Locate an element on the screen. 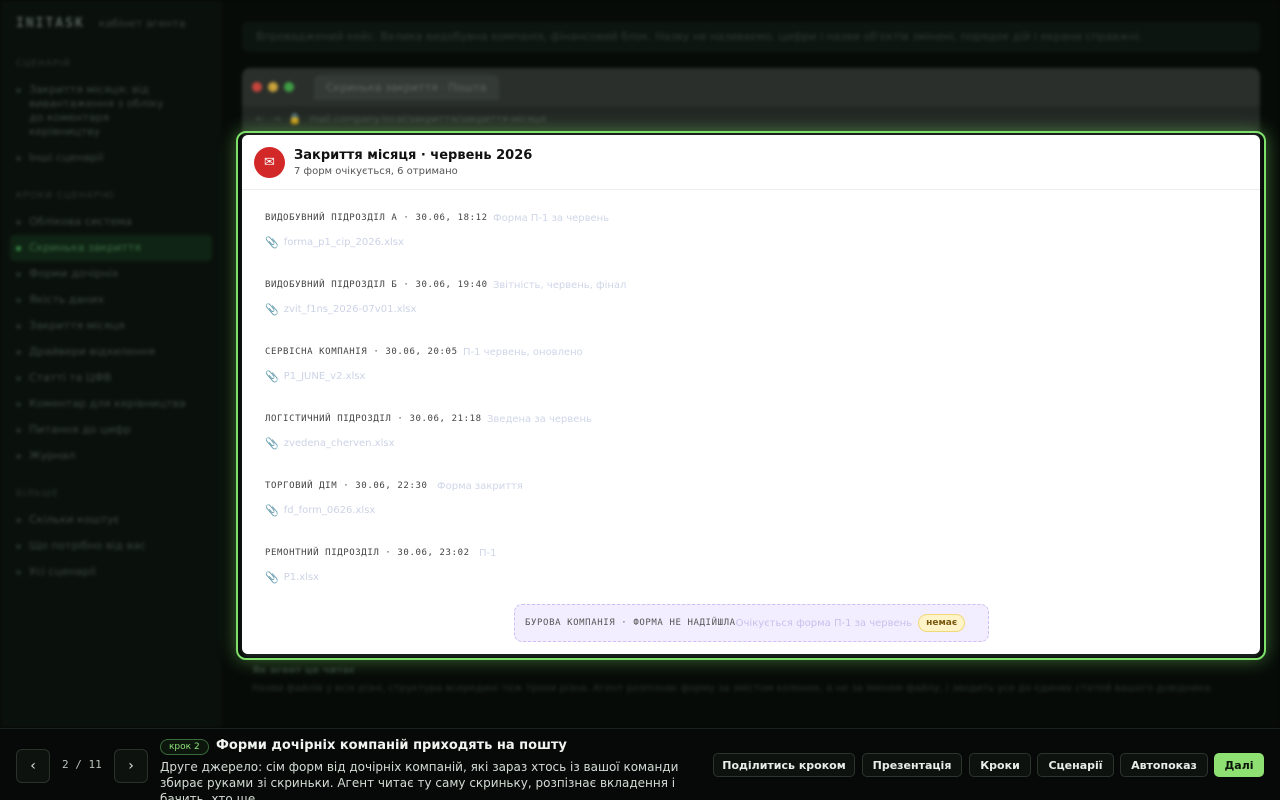  sidebar-item-label: Форми дочірніх is located at coordinates (74, 273).